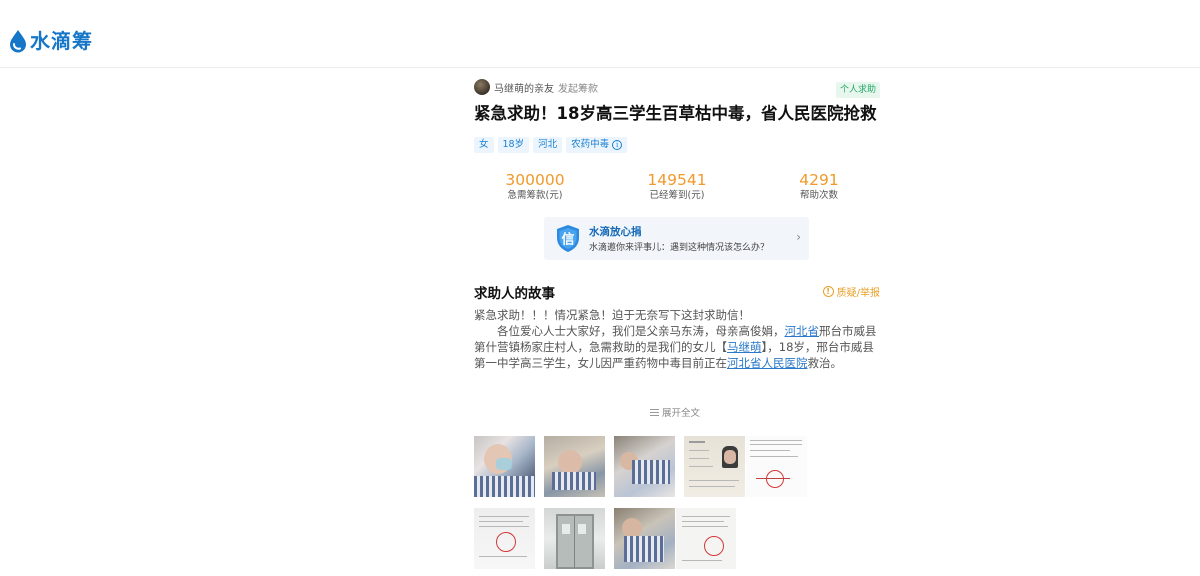 This screenshot has height=576, width=1200. I want to click on stats: 300000 急需筹款(元) 149541 已经筹到(元) 4291 帮助次数, so click(677, 188).